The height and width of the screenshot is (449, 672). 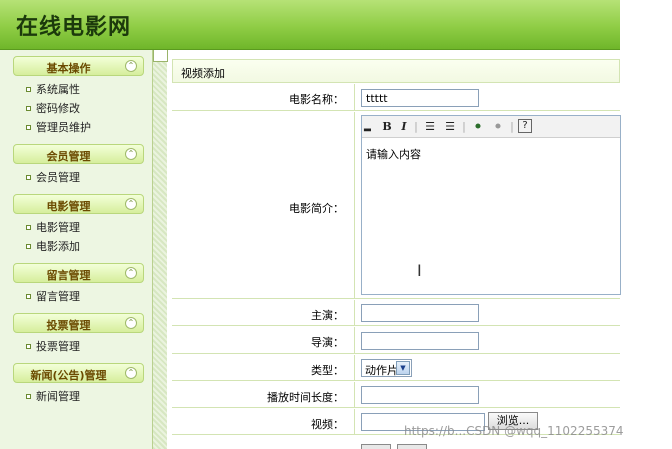 I want to click on sidebar-splitter, so click(x=160, y=249).